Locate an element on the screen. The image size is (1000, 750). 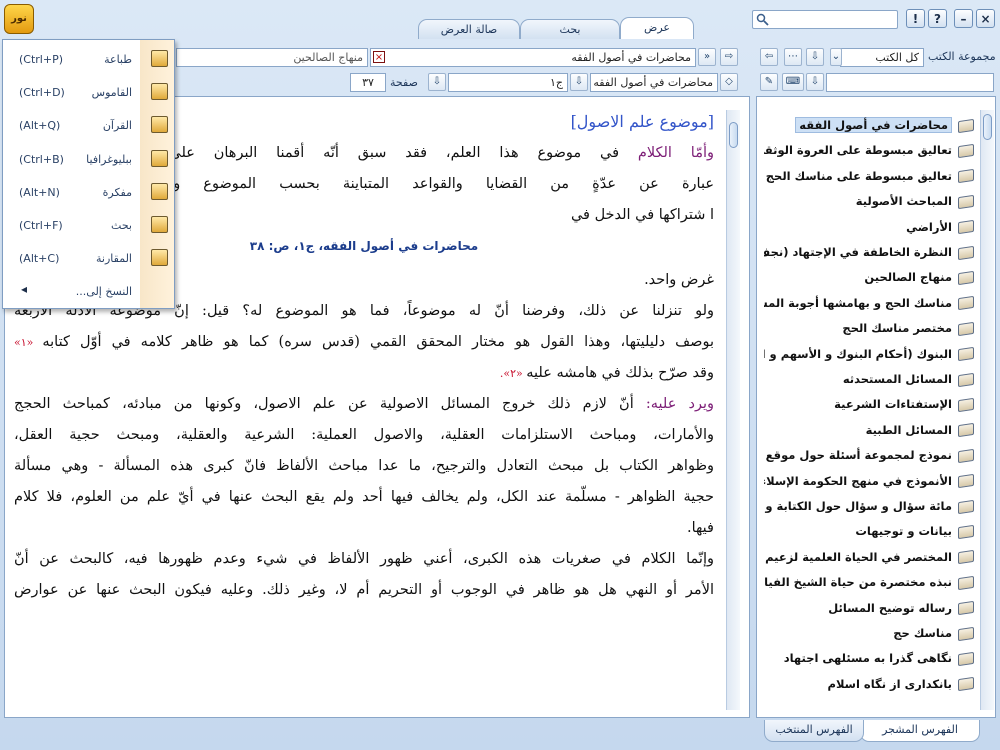
doc-tab-active: محاضرات في أصول الفقه is located at coordinates (533, 57).